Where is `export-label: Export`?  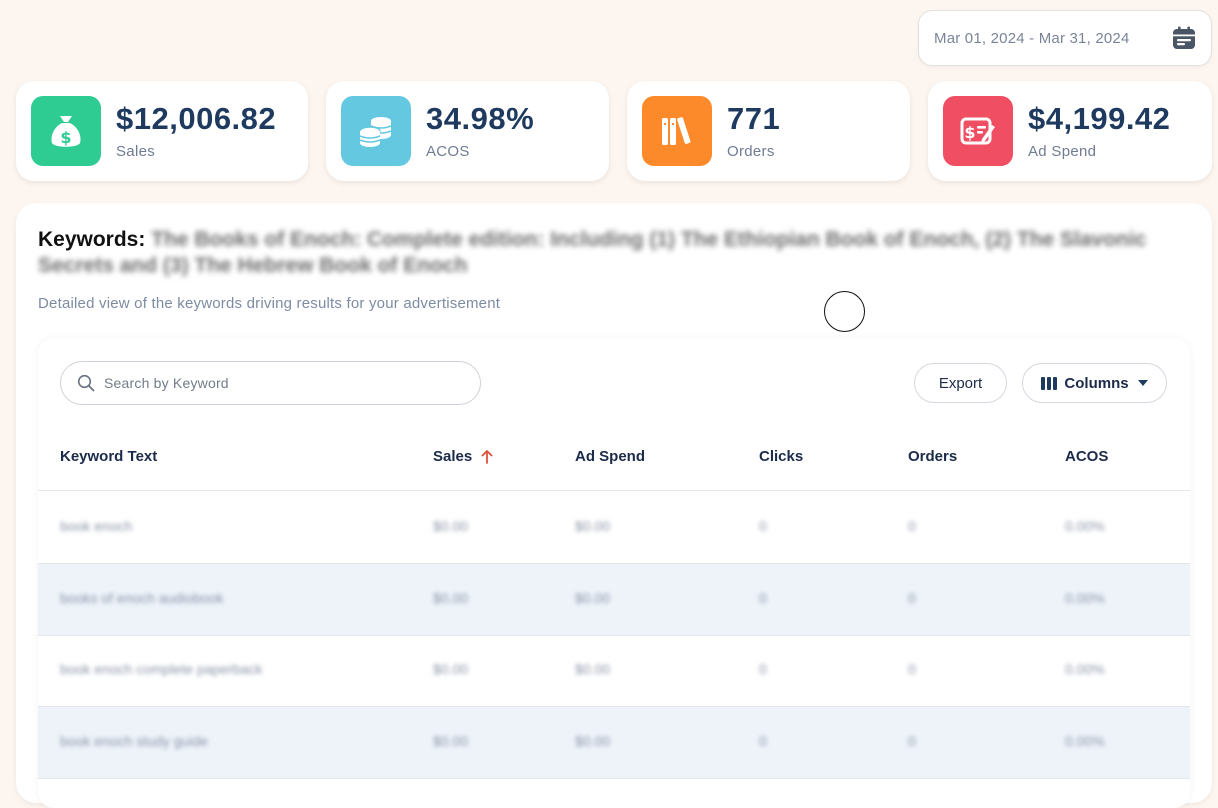
export-label: Export is located at coordinates (960, 383).